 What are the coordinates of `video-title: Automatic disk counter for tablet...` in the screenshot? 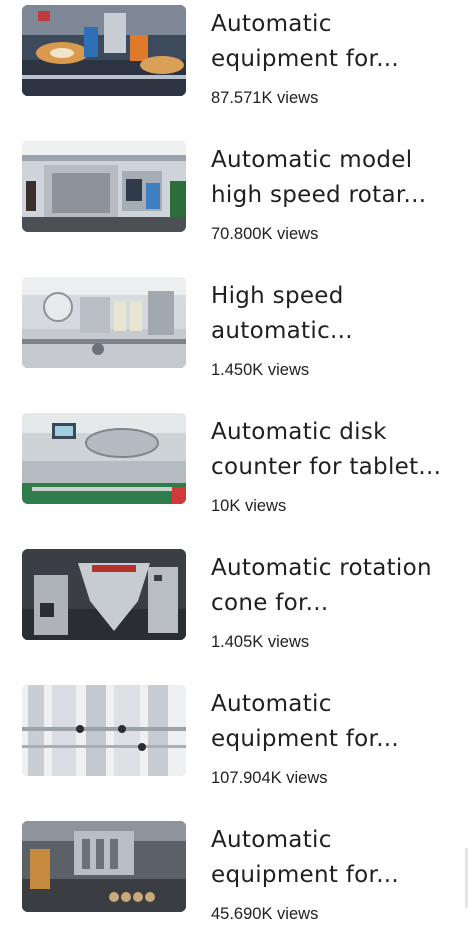 It's located at (333, 450).